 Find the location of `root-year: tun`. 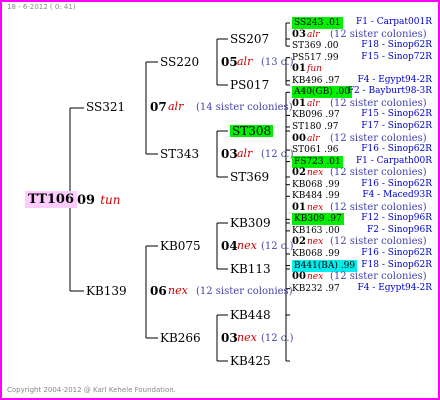

root-year: tun is located at coordinates (110, 200).